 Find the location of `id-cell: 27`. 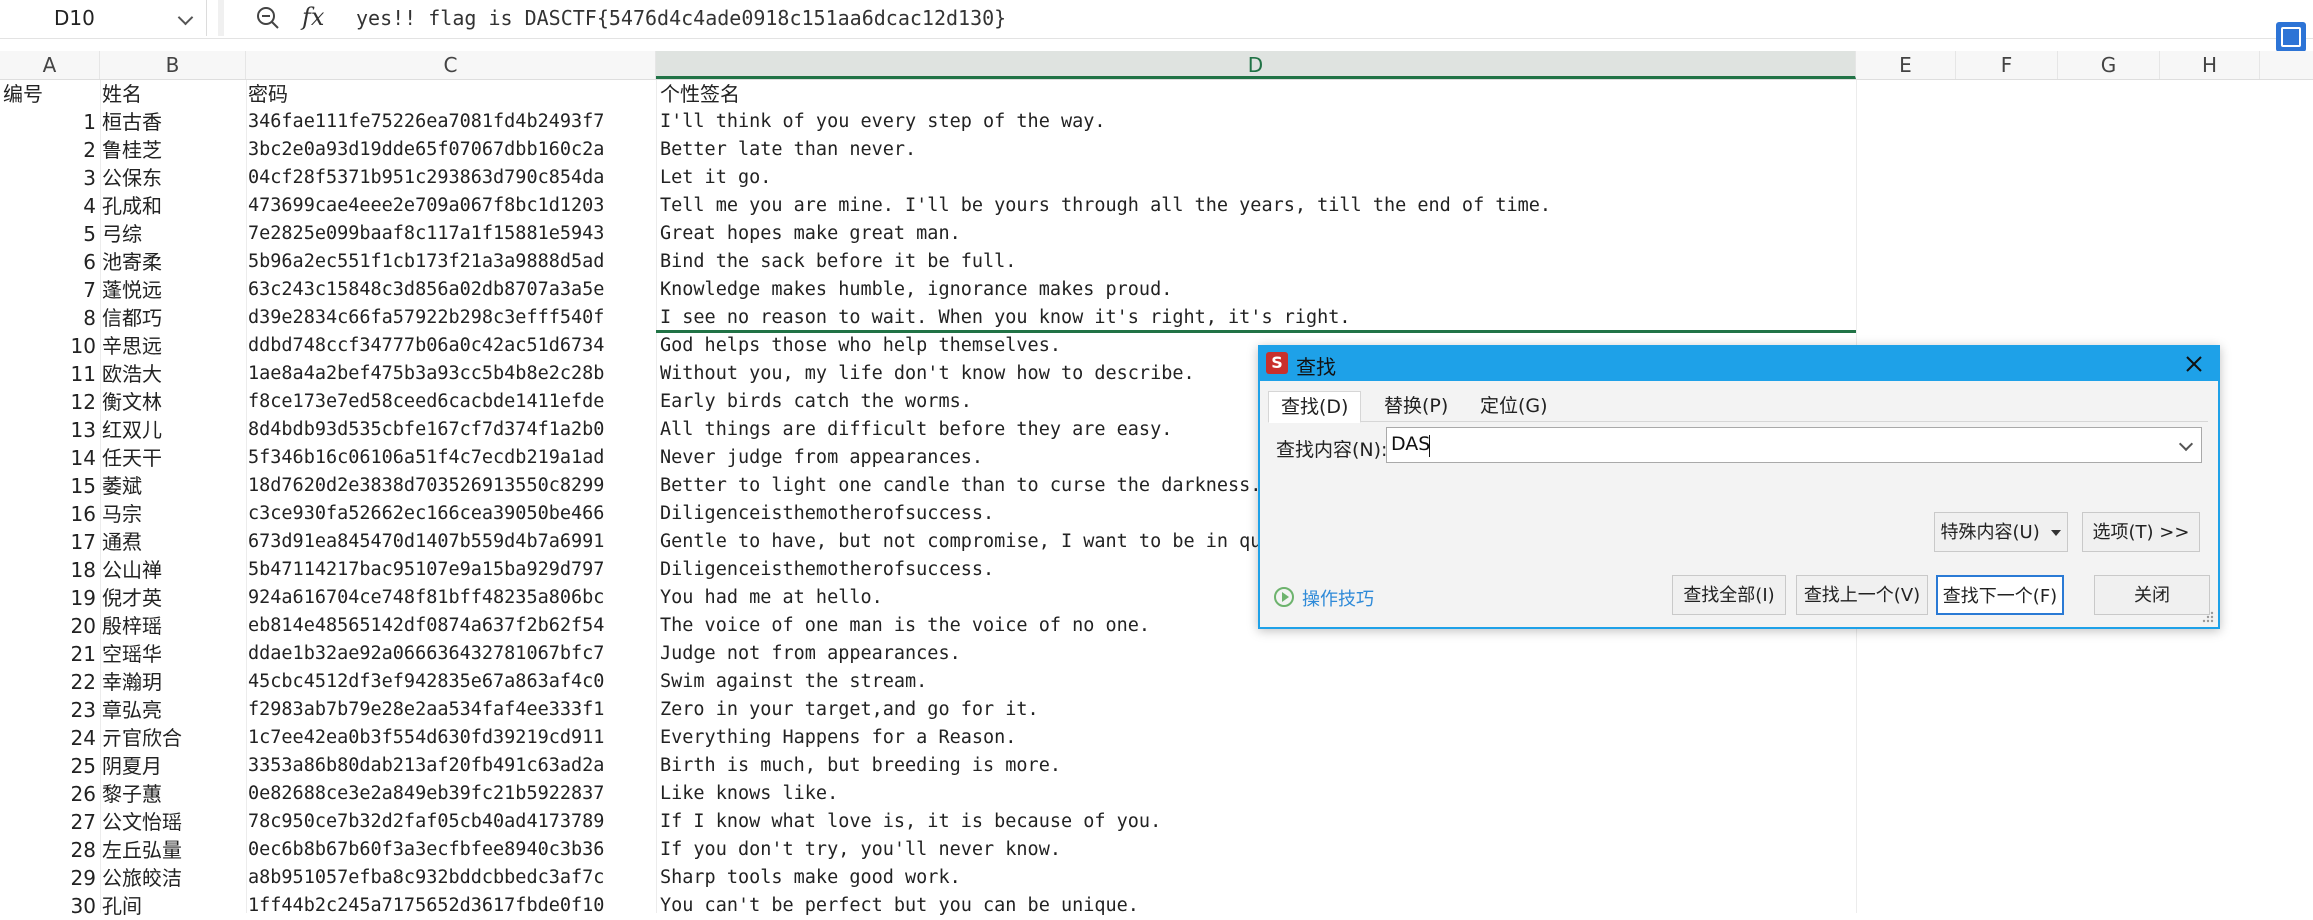

id-cell: 27 is located at coordinates (48, 822).